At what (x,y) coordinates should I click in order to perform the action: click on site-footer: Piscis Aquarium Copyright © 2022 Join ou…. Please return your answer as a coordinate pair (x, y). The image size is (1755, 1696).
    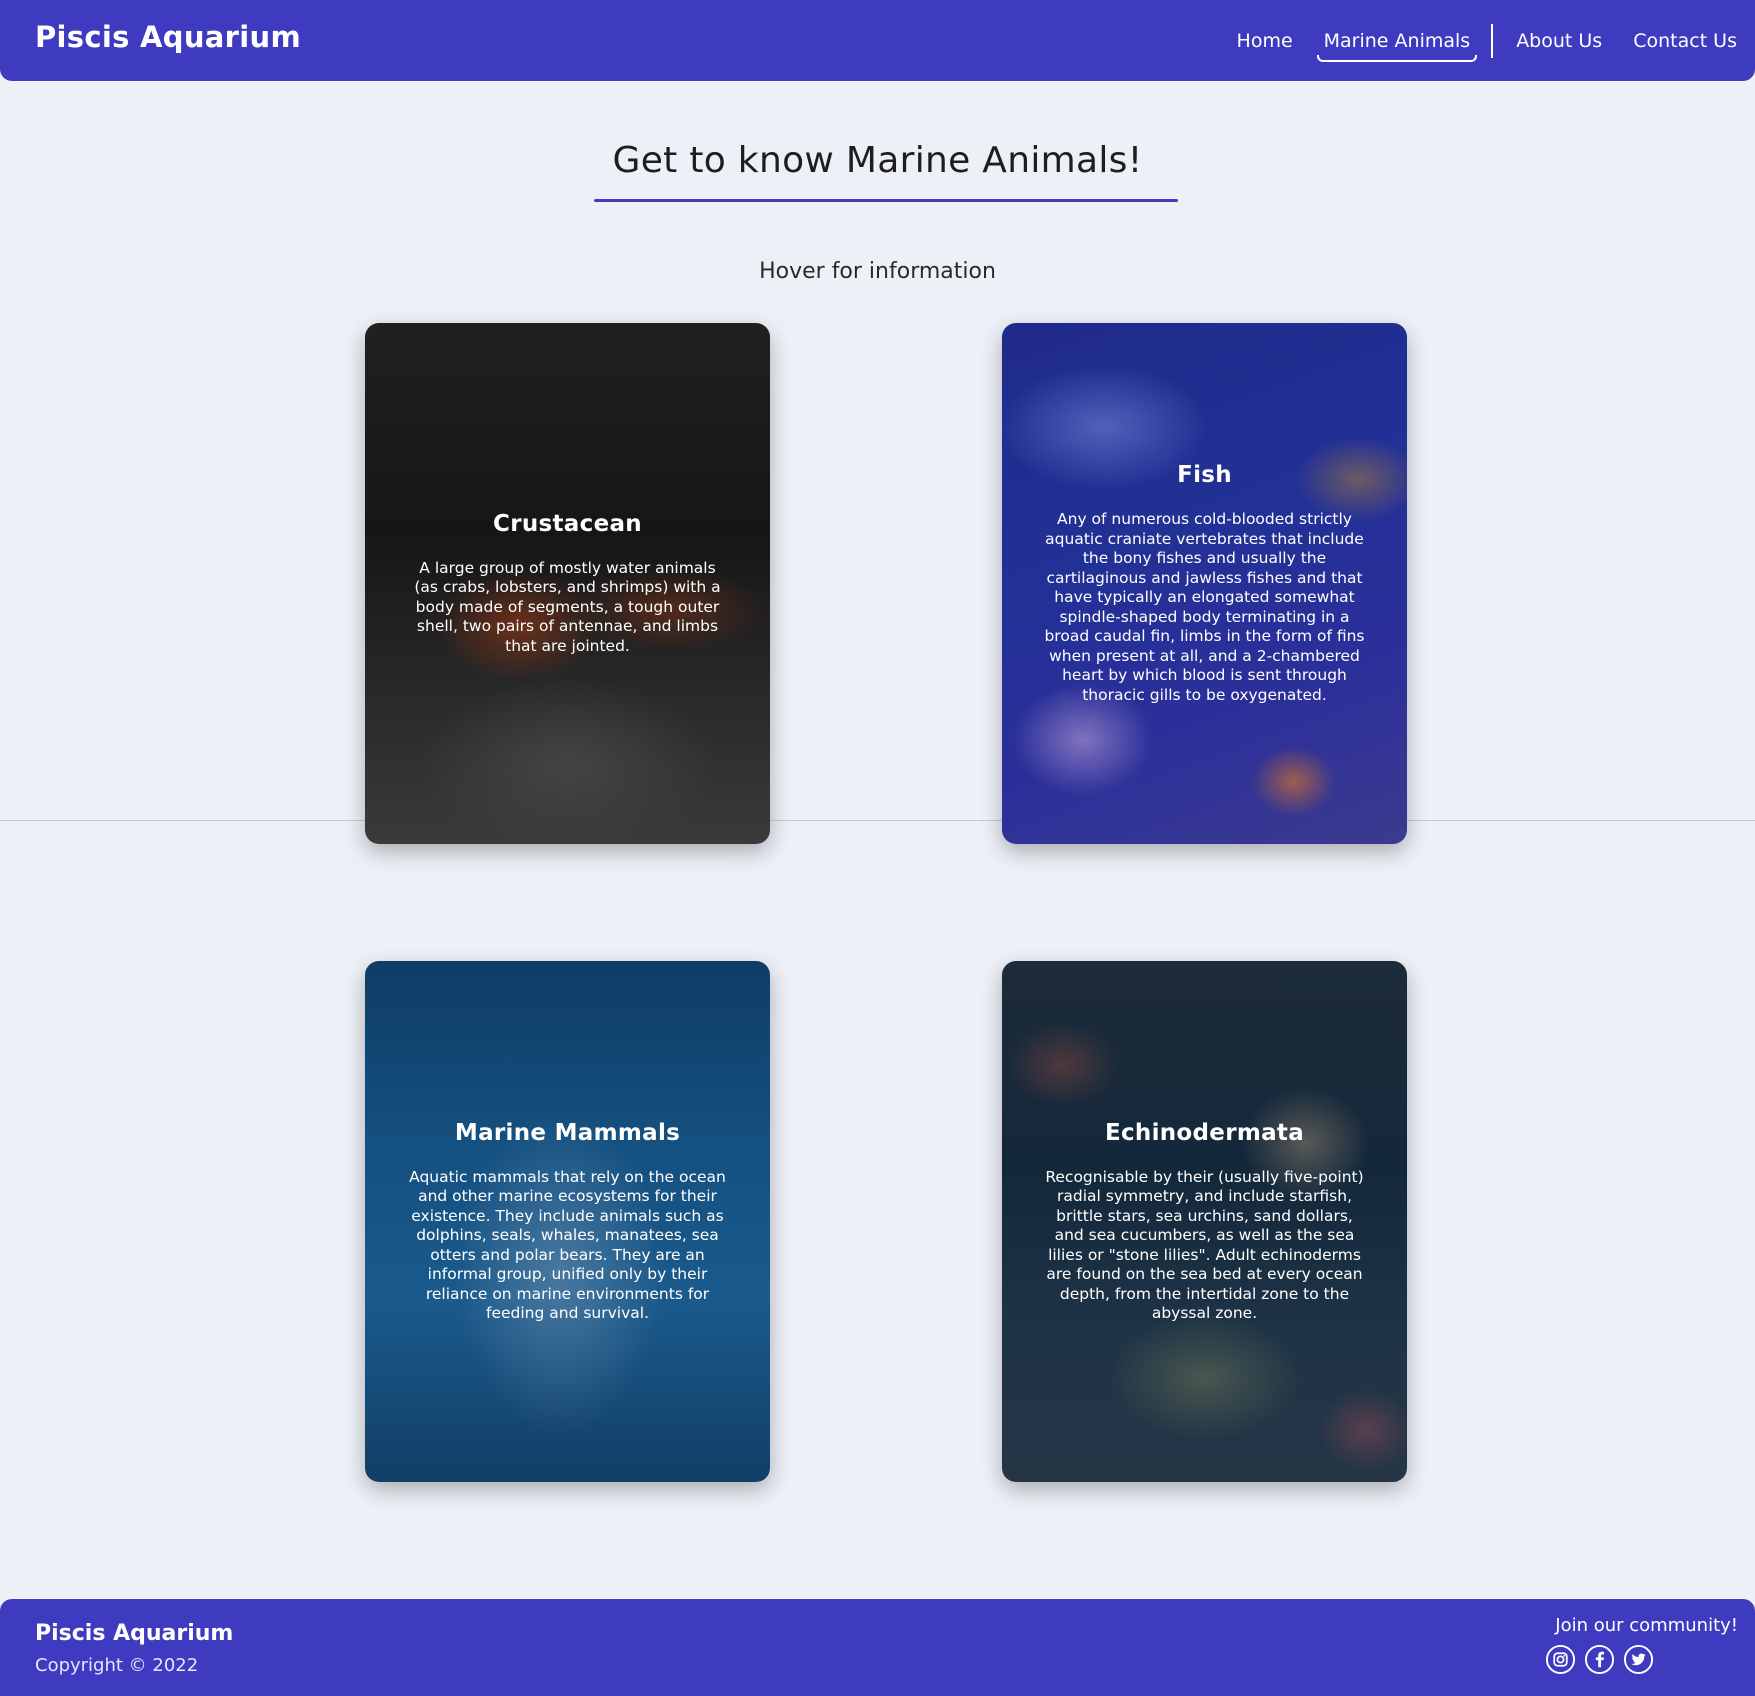
    Looking at the image, I should click on (877, 1647).